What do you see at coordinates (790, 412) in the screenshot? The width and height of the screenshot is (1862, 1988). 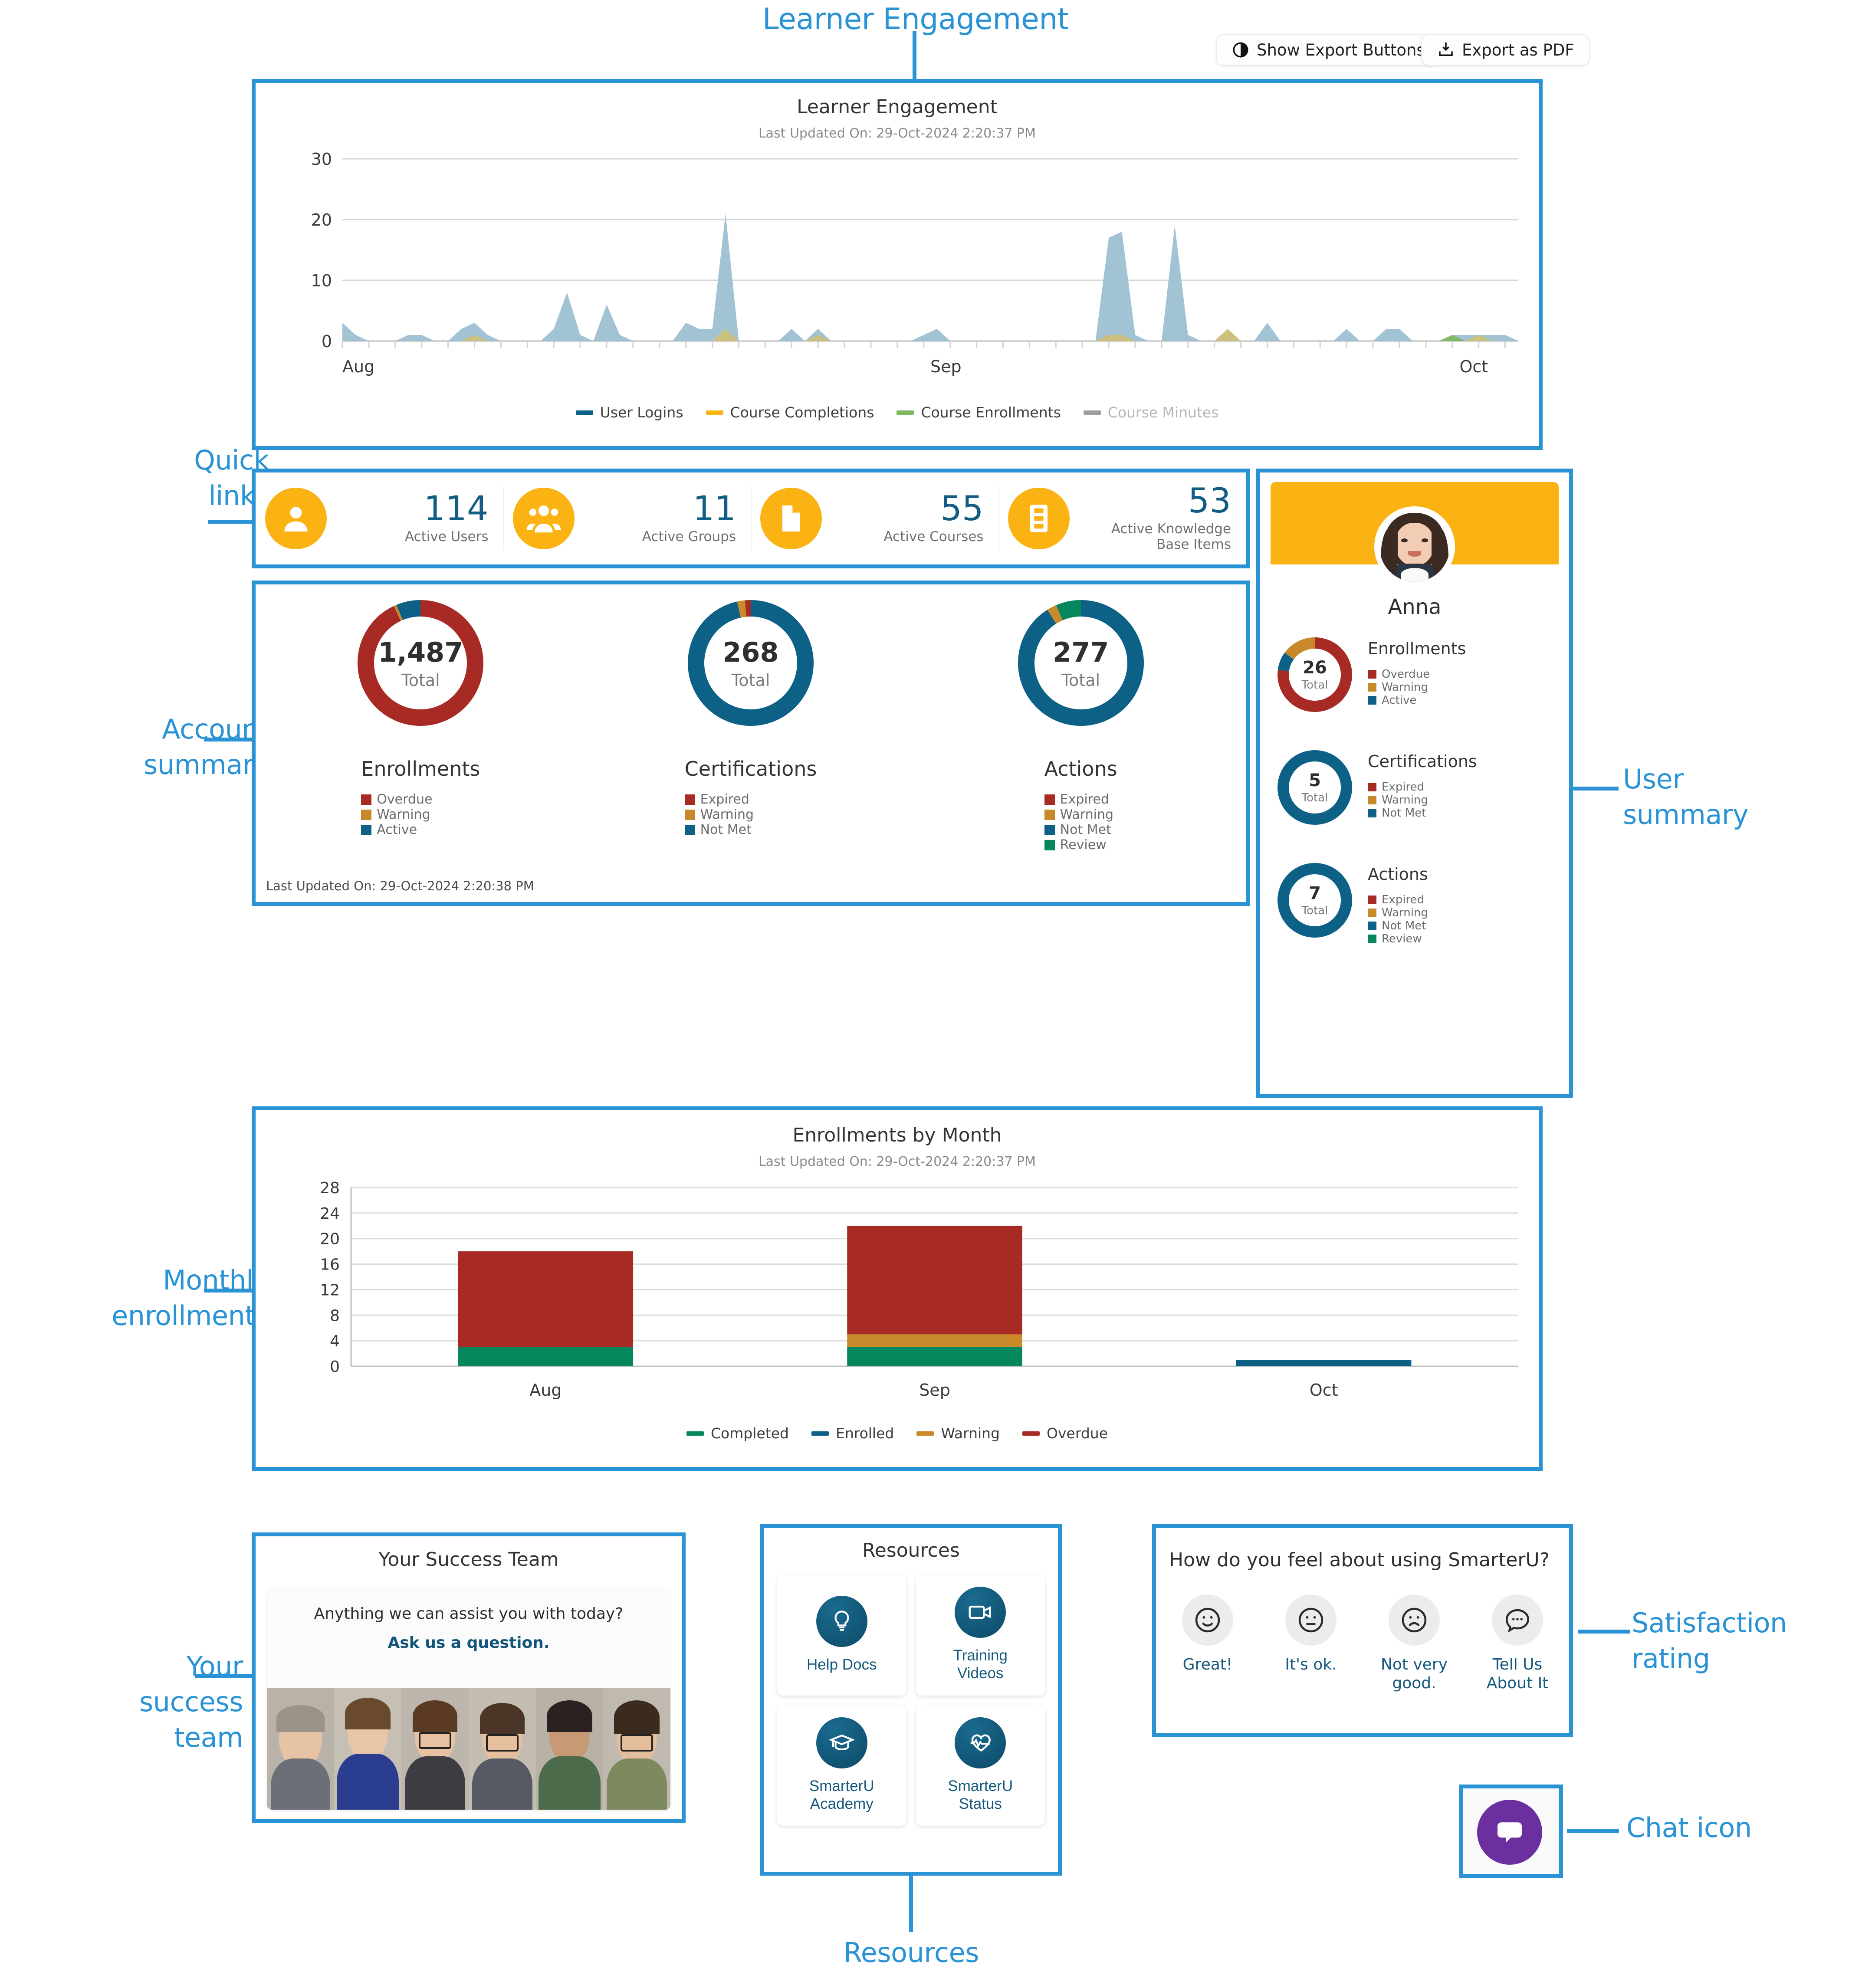 I see `legend-item-course-completions: Course Completions` at bounding box center [790, 412].